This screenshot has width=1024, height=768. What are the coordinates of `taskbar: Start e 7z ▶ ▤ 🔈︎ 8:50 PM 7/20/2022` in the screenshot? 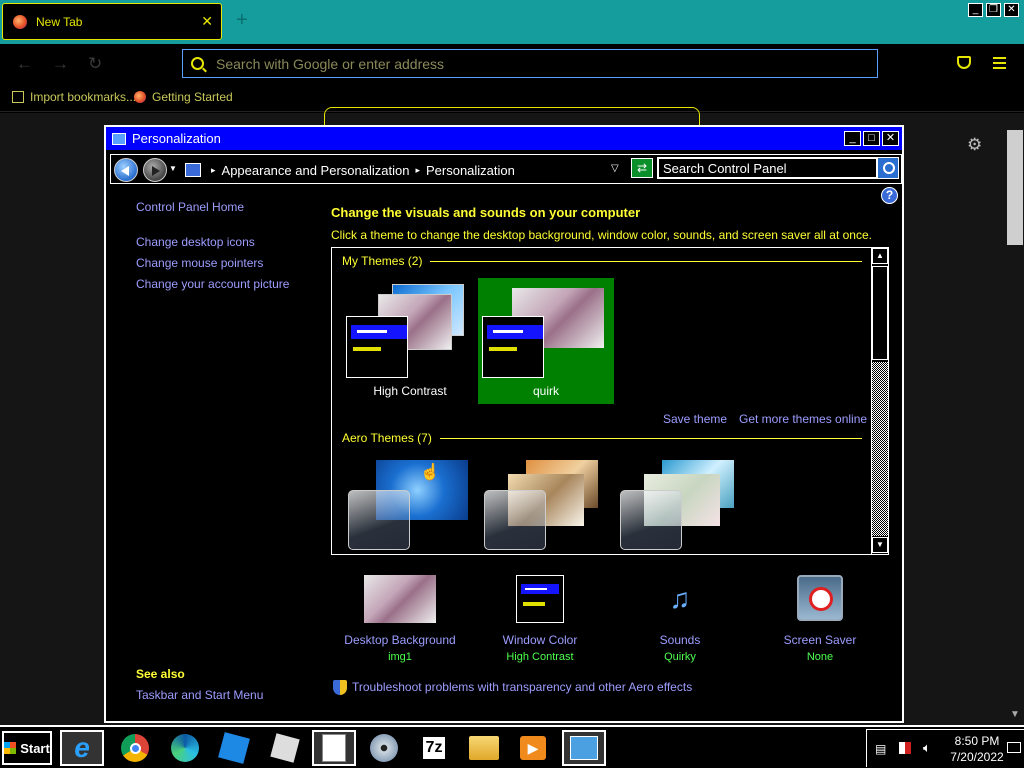 It's located at (512, 746).